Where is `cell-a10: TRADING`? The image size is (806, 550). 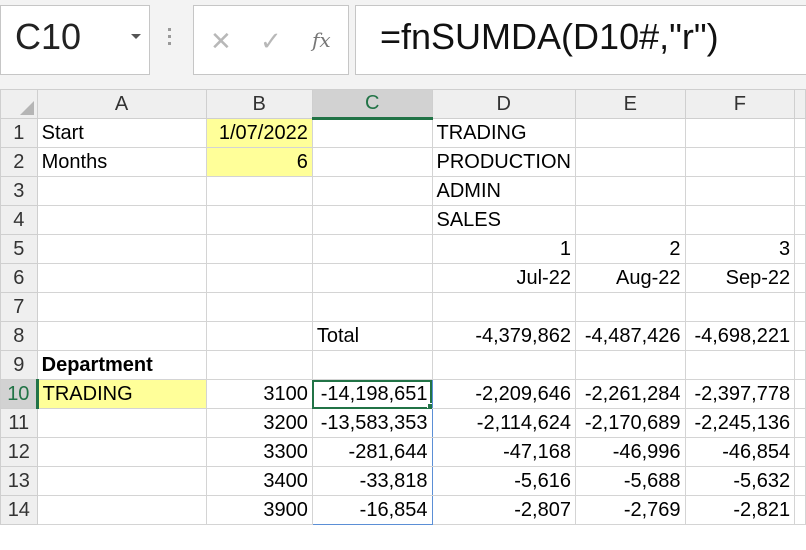 cell-a10: TRADING is located at coordinates (121, 394).